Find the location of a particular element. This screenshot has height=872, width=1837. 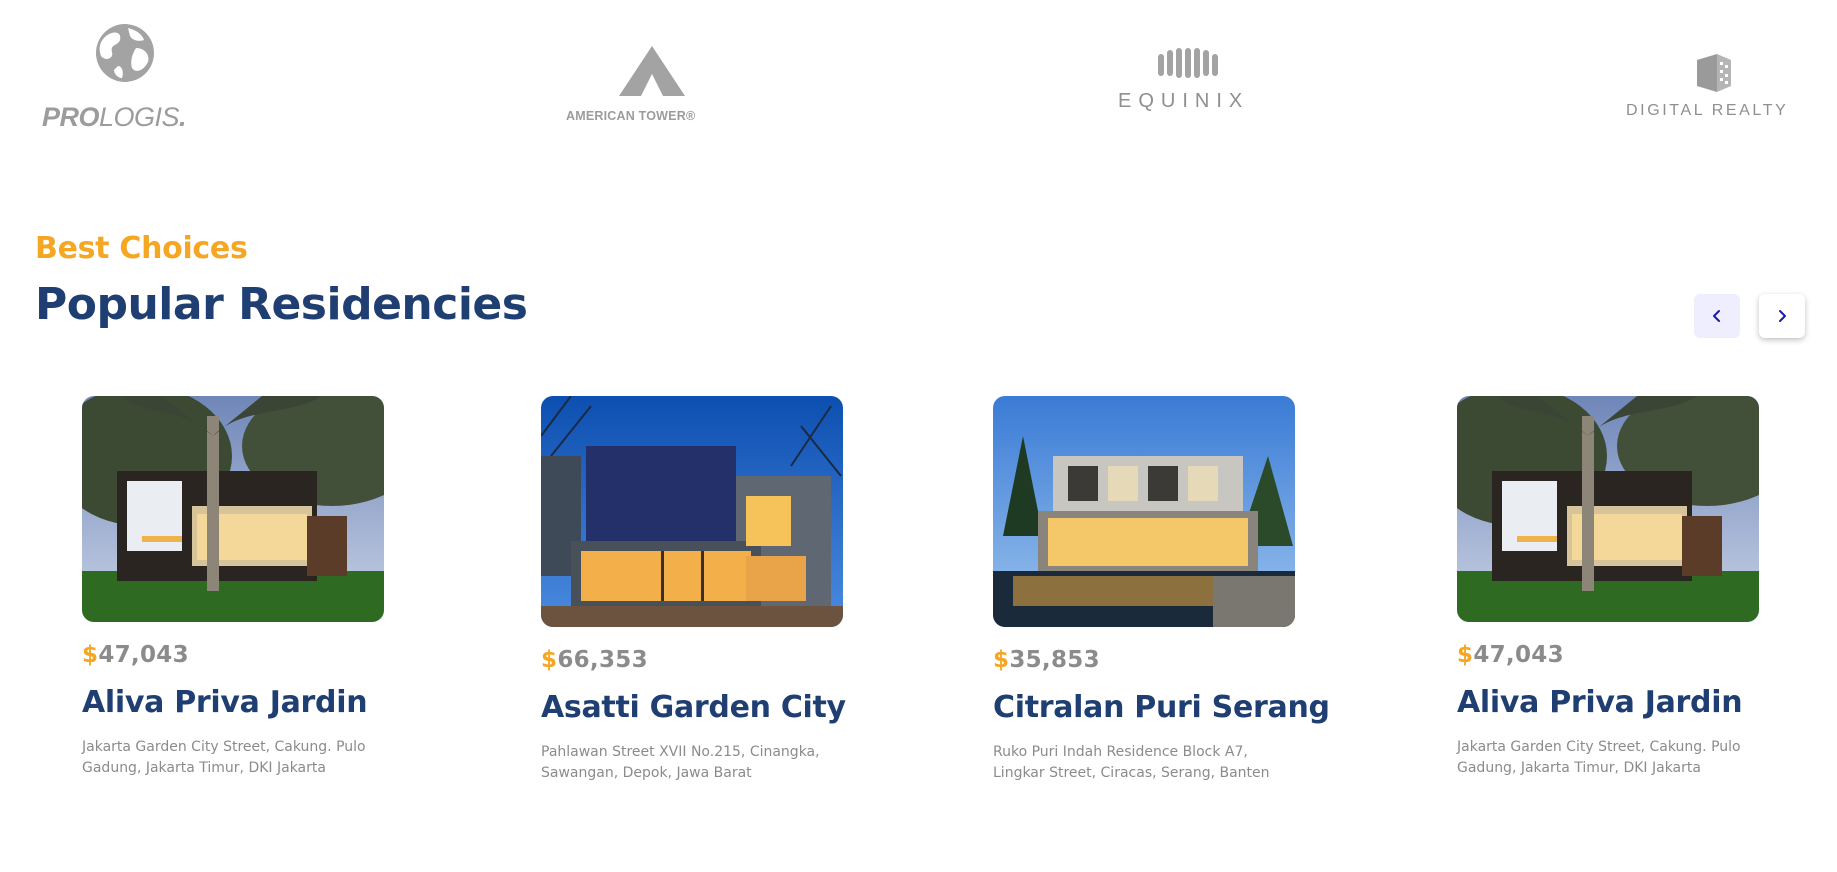

globe-icon is located at coordinates (125, 53).